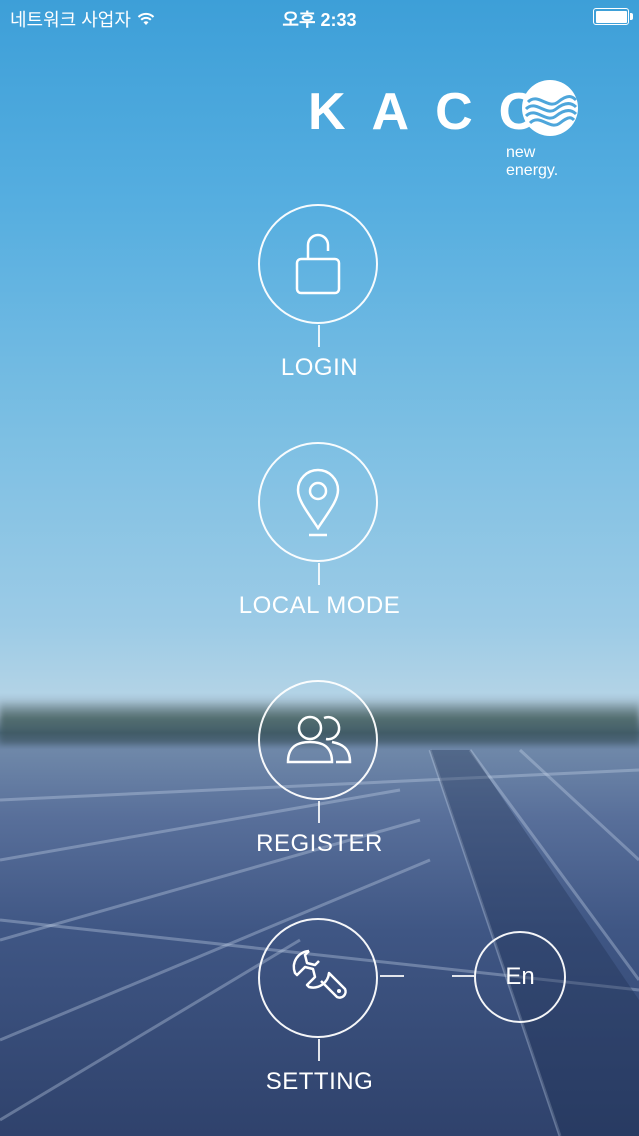 The width and height of the screenshot is (639, 1136). What do you see at coordinates (532, 161) in the screenshot?
I see `logo-tagline: new energy.` at bounding box center [532, 161].